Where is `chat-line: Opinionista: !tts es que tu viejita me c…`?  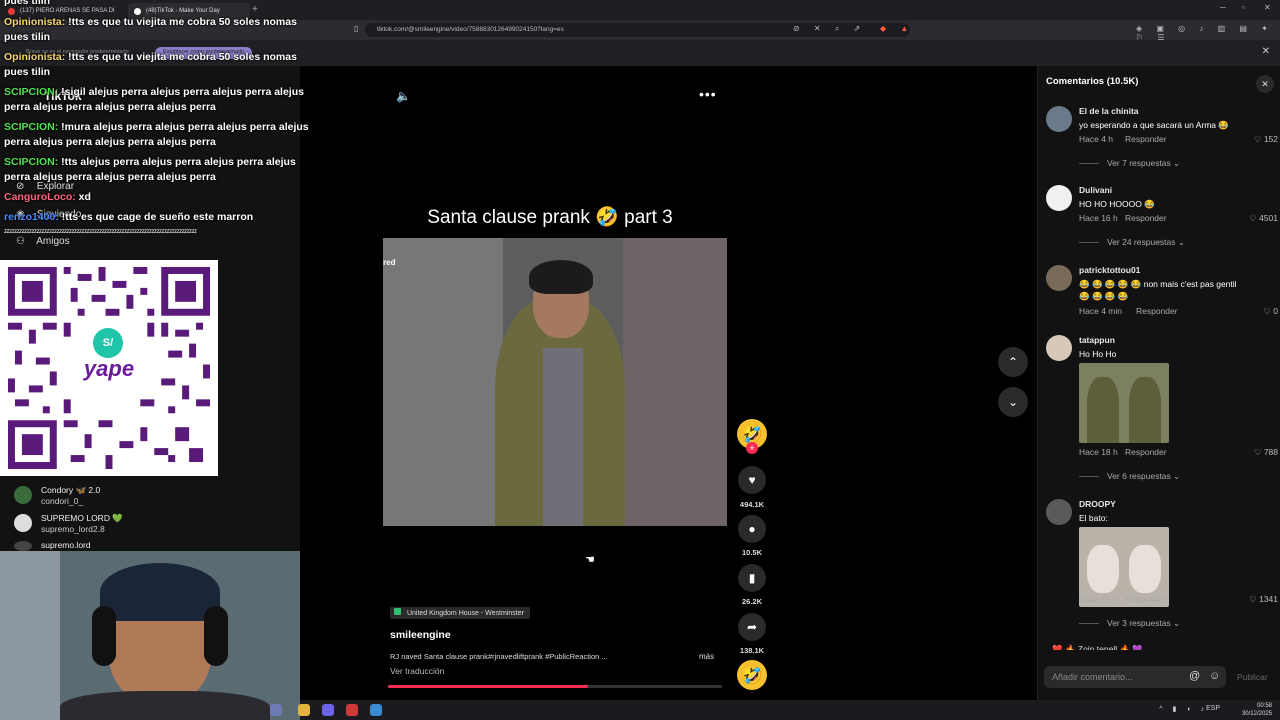 chat-line: Opinionista: !tts es que tu viejita me c… is located at coordinates (164, 22).